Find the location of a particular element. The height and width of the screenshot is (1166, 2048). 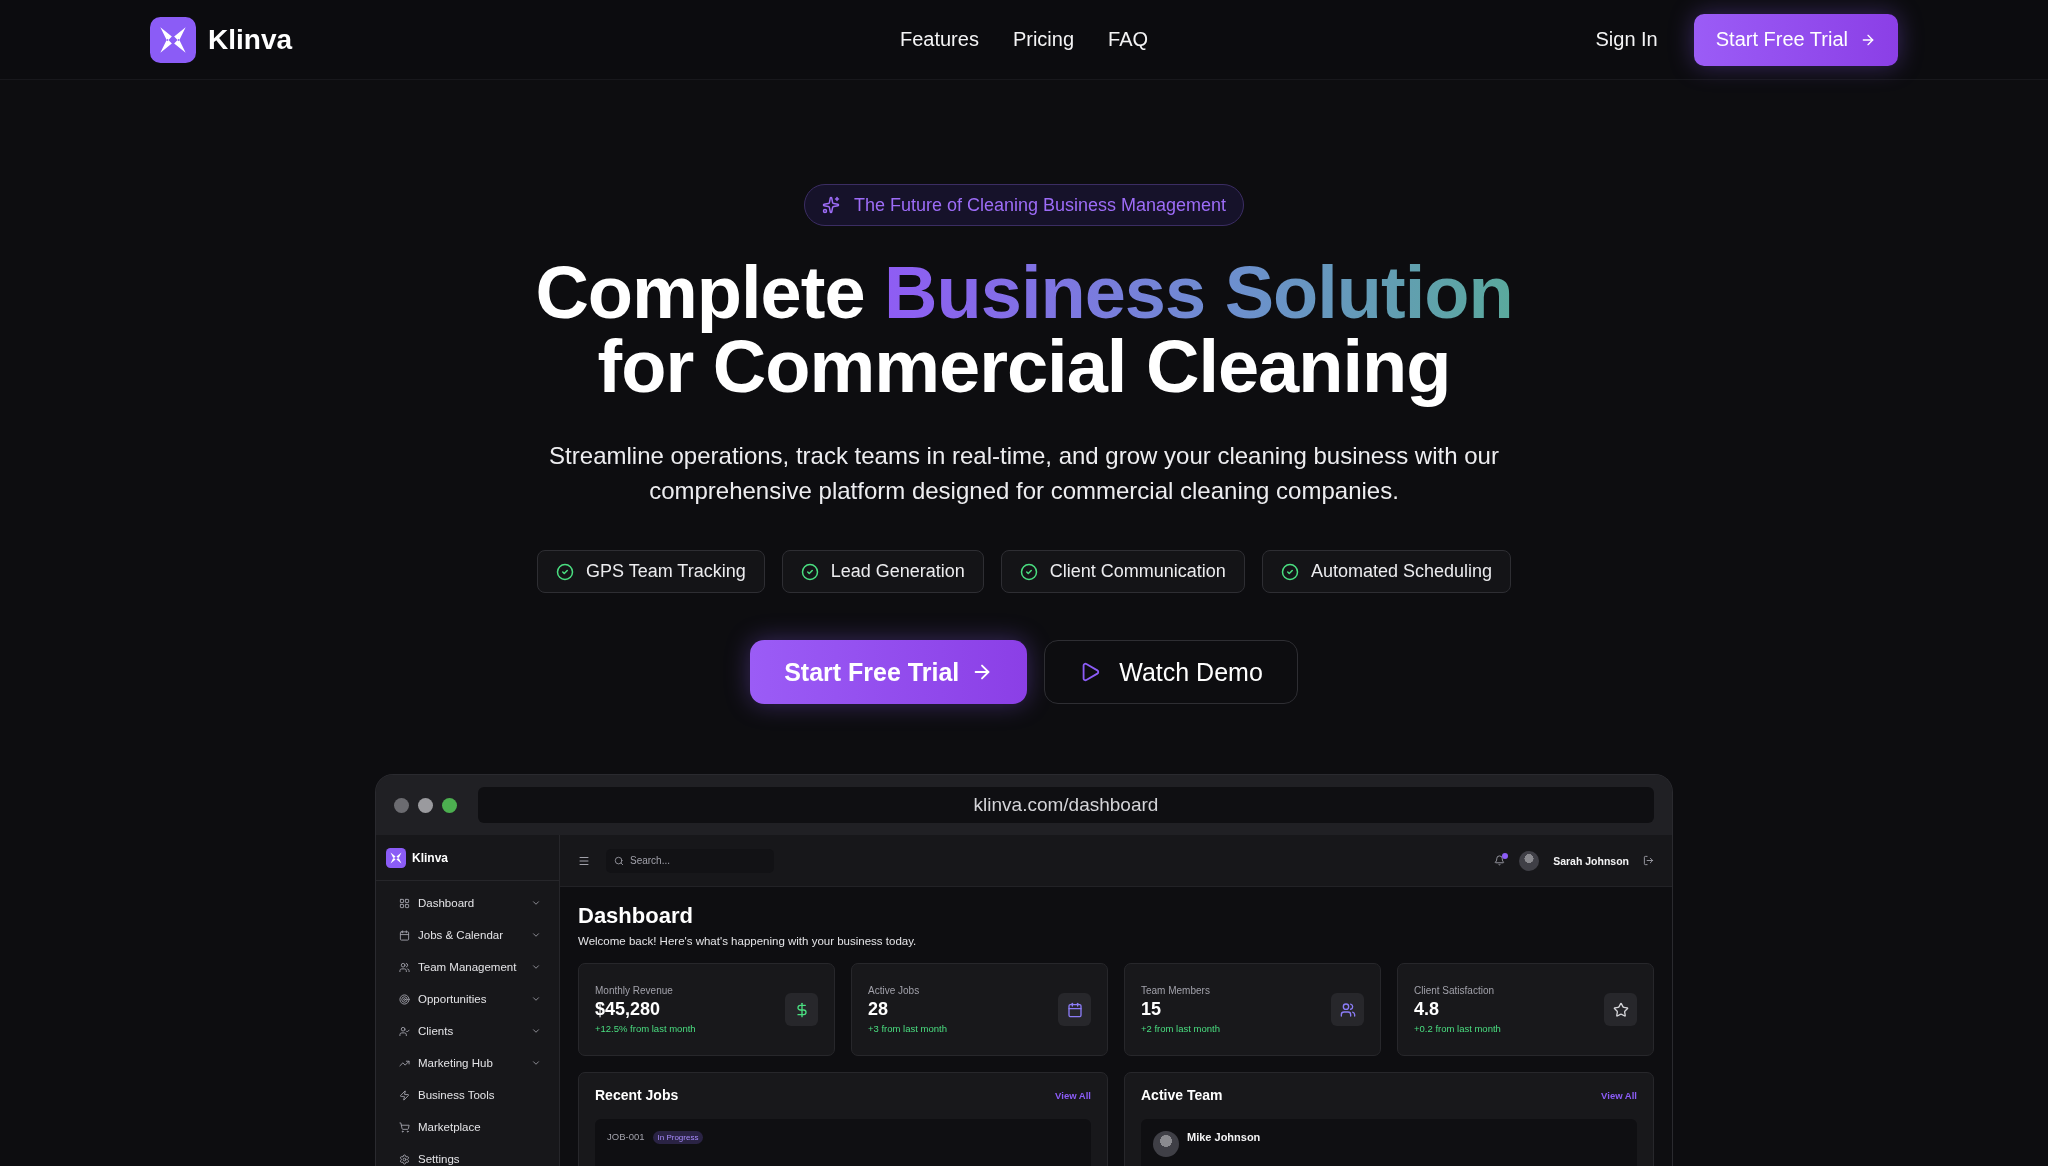

sidebar-item: Jobs & Calendar is located at coordinates (467, 935).